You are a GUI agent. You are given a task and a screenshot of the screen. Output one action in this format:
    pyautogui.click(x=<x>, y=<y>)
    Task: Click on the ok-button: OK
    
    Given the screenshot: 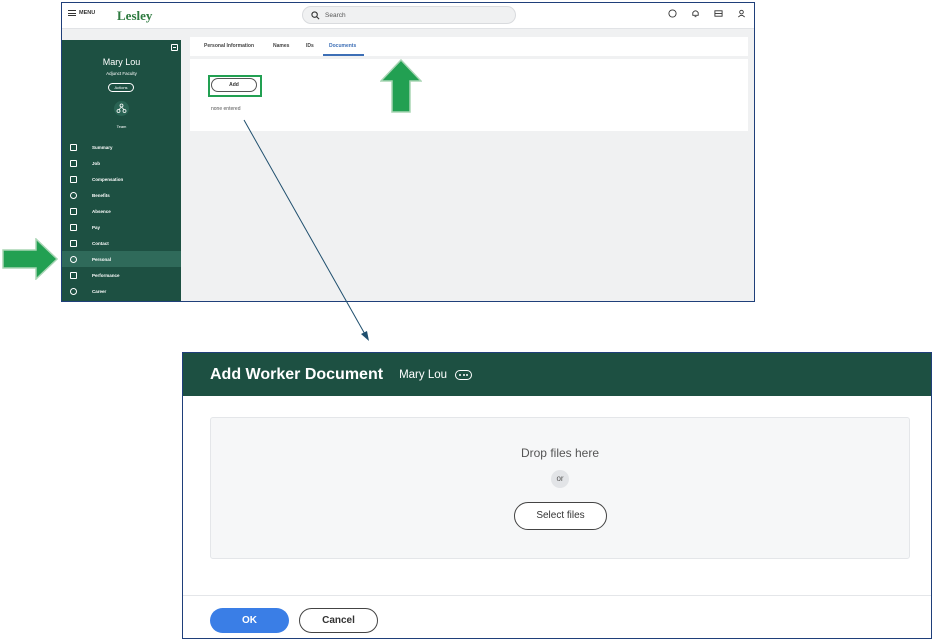 What is the action you would take?
    pyautogui.click(x=249, y=620)
    